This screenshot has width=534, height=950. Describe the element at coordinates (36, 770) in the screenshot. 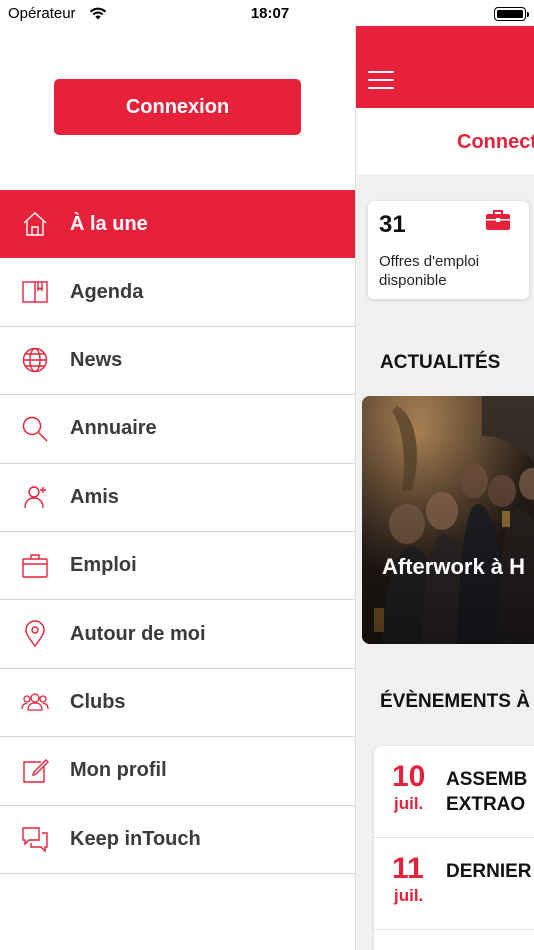

I see `edit-icon` at that location.